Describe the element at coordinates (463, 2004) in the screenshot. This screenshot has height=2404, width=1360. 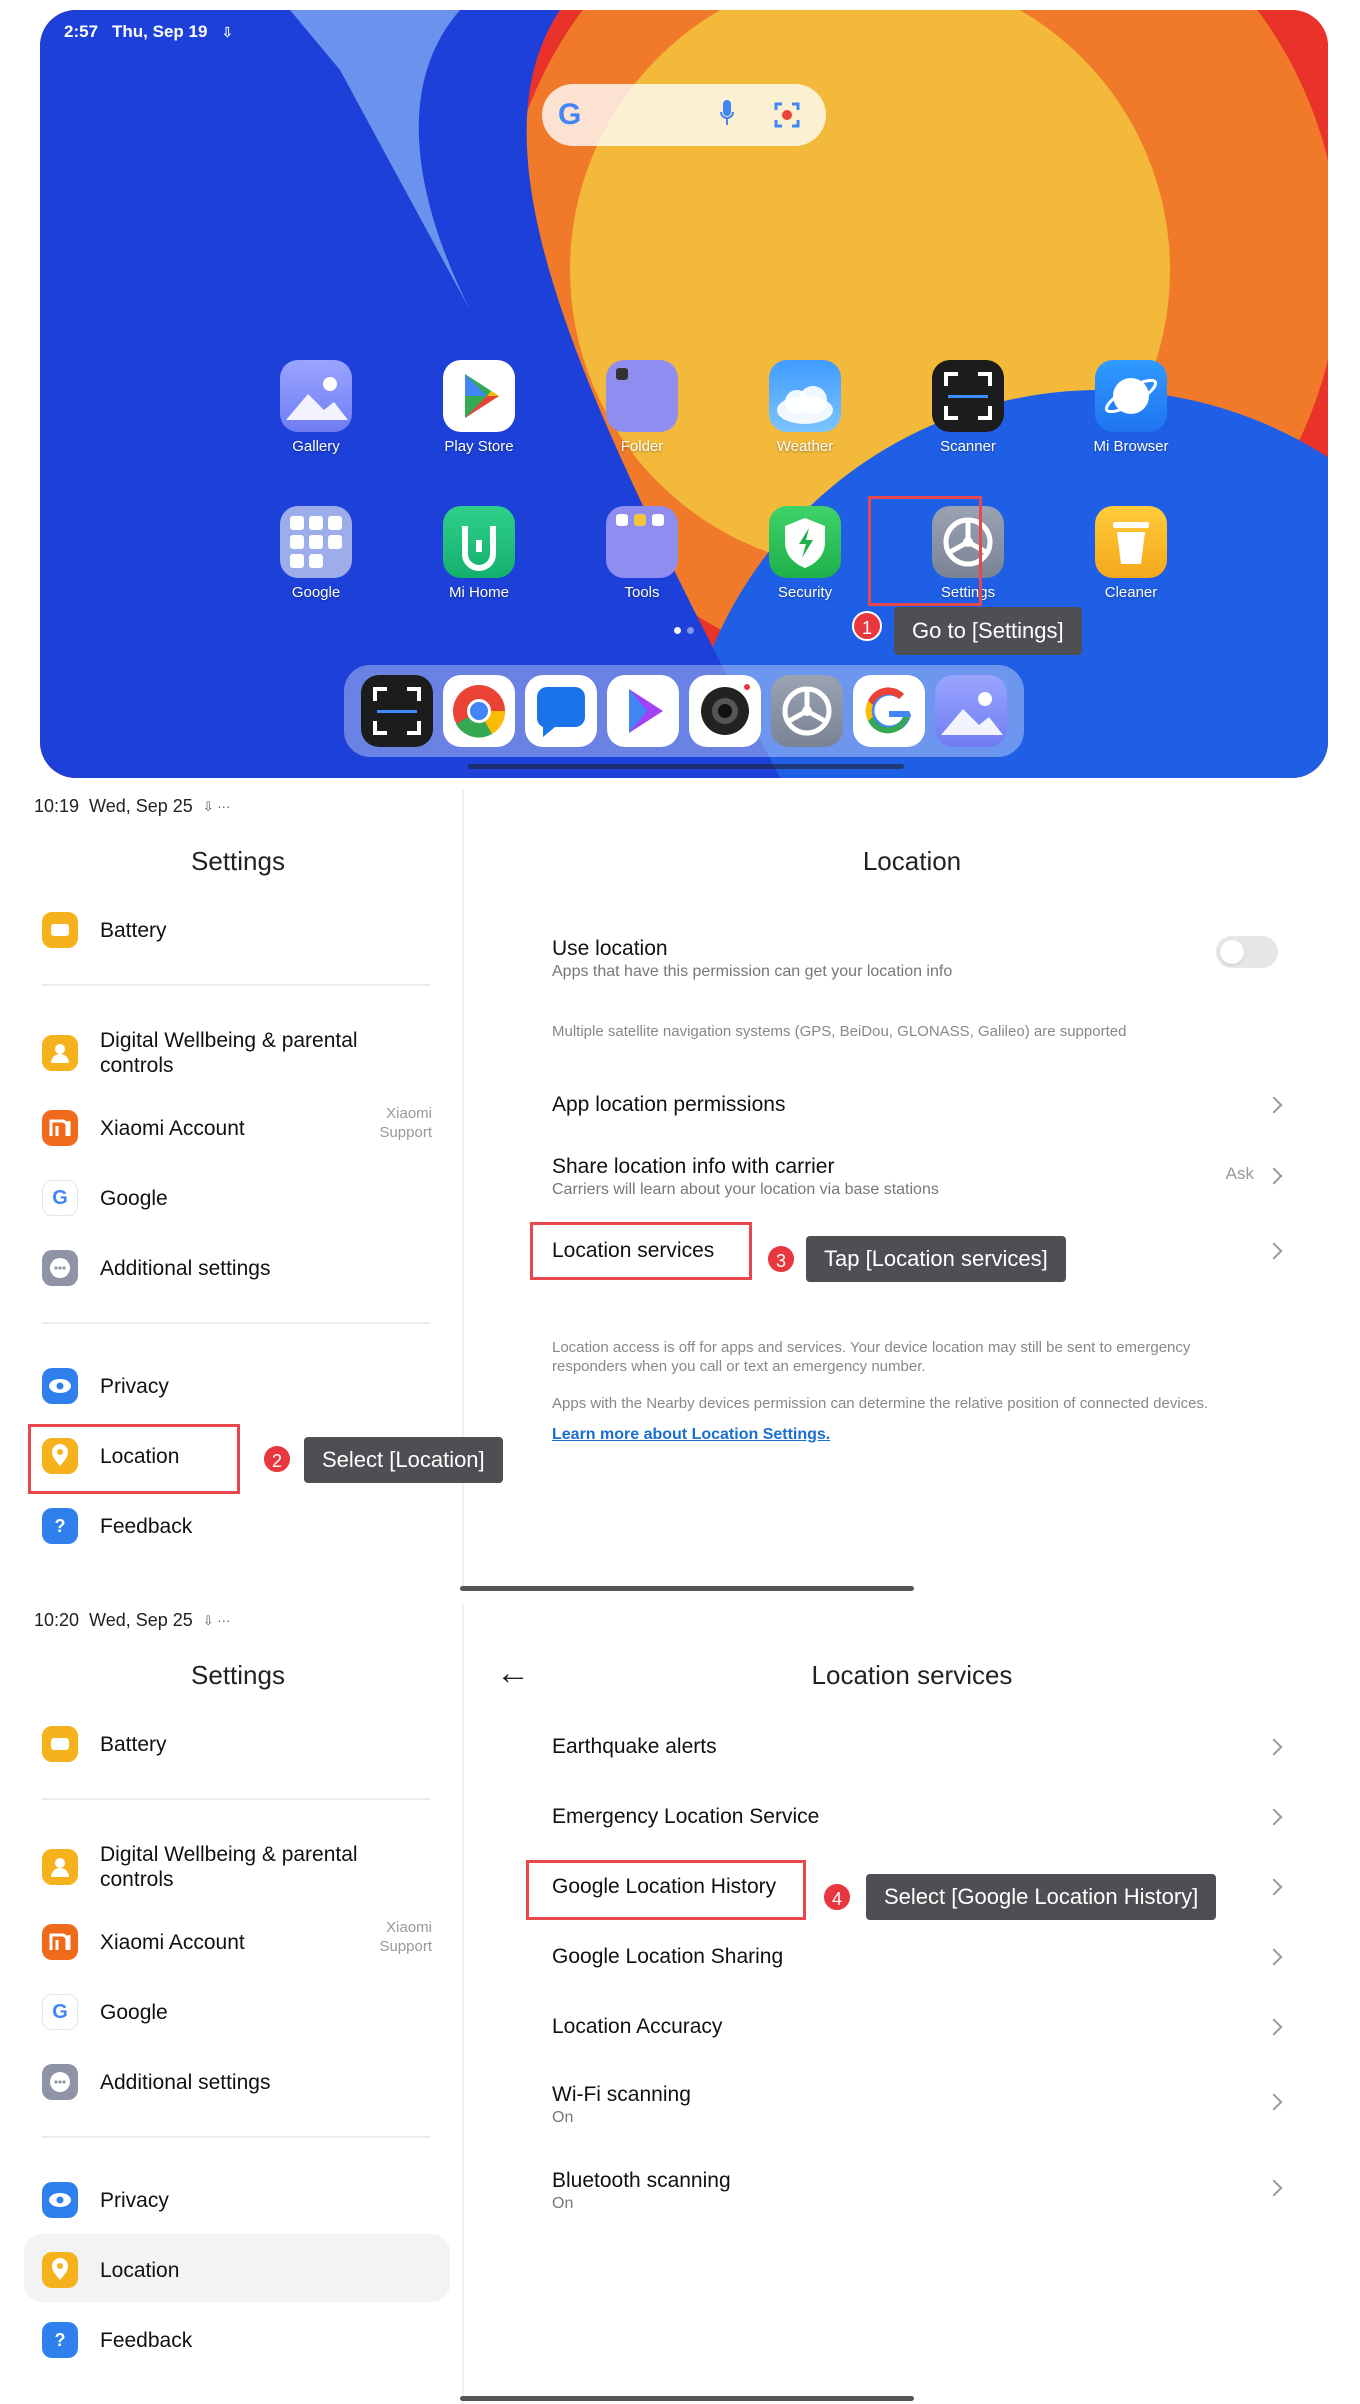
I see `column-divider` at that location.